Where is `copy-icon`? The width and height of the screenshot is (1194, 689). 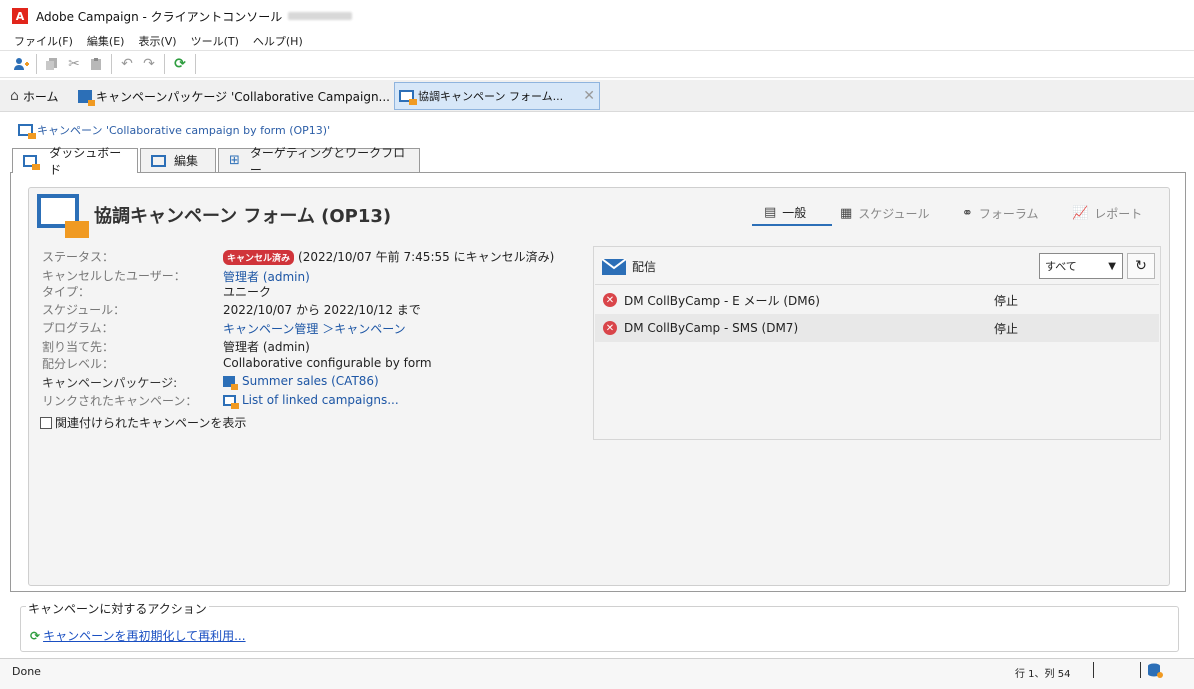
copy-icon is located at coordinates (52, 64).